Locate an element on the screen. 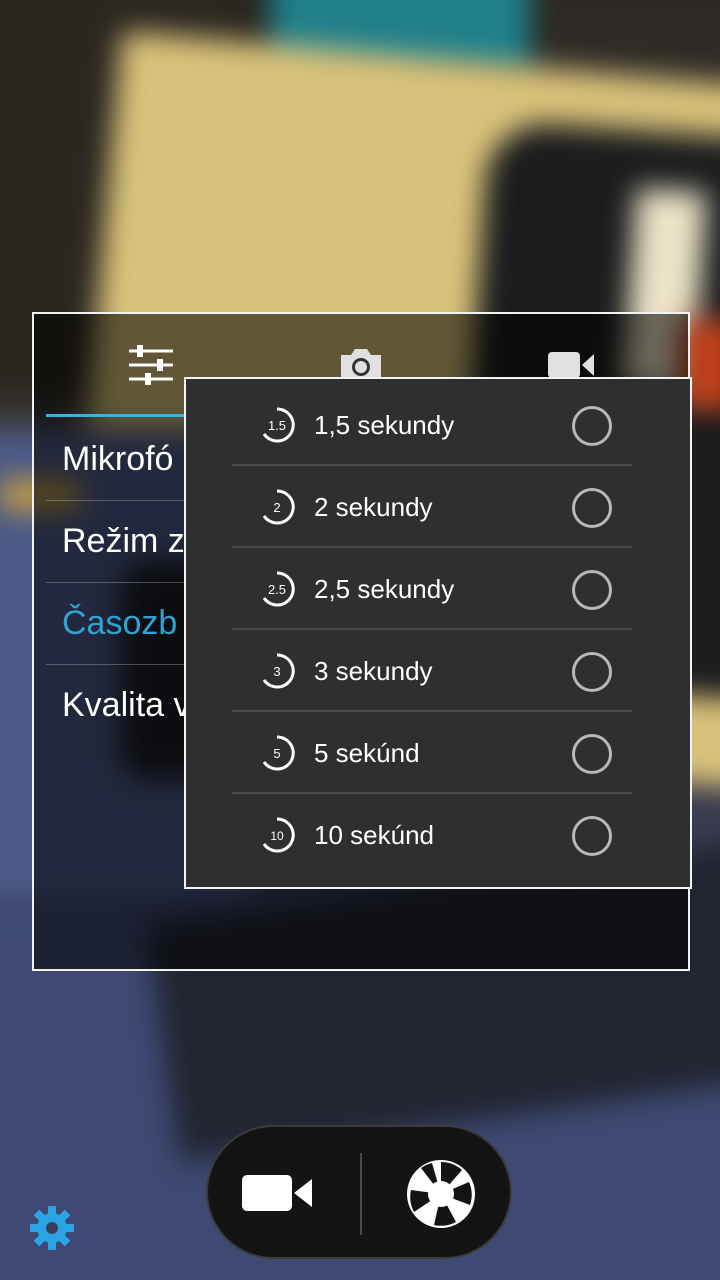  interval-option: 1.5 1,5 sekundy is located at coordinates (432, 425).